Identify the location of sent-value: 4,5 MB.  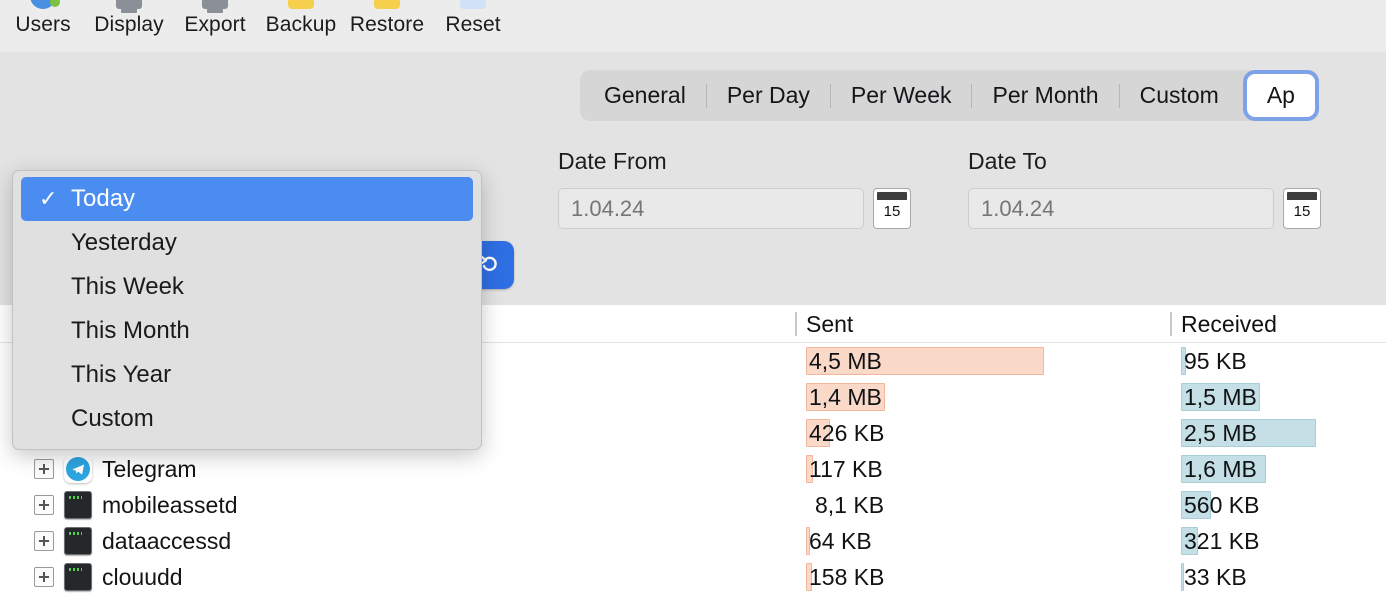
(845, 360).